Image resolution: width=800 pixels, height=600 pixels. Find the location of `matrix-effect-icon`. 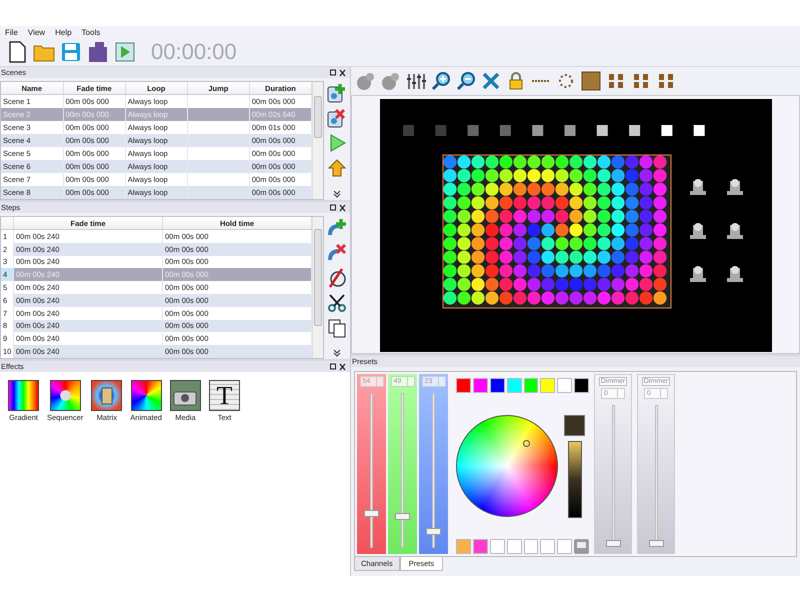

matrix-effect-icon is located at coordinates (106, 395).